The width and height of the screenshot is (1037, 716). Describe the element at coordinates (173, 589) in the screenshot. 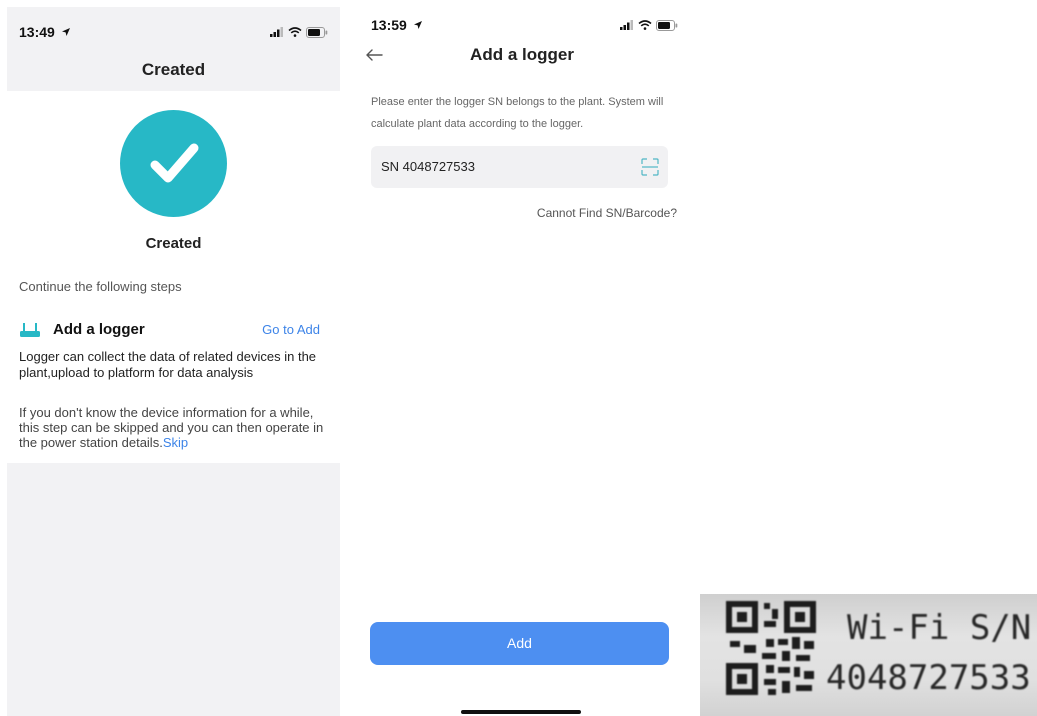

I see `bottom-panel` at that location.